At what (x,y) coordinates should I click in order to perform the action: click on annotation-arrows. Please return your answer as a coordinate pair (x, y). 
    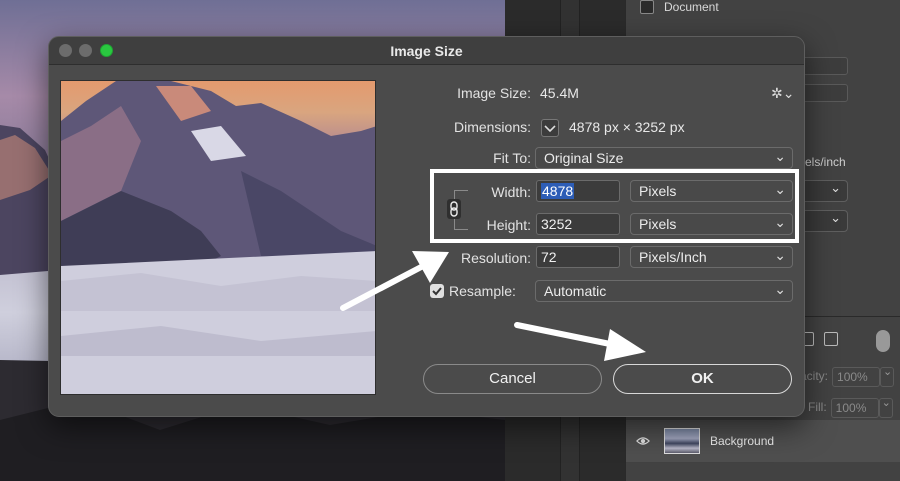
    Looking at the image, I should click on (493, 306).